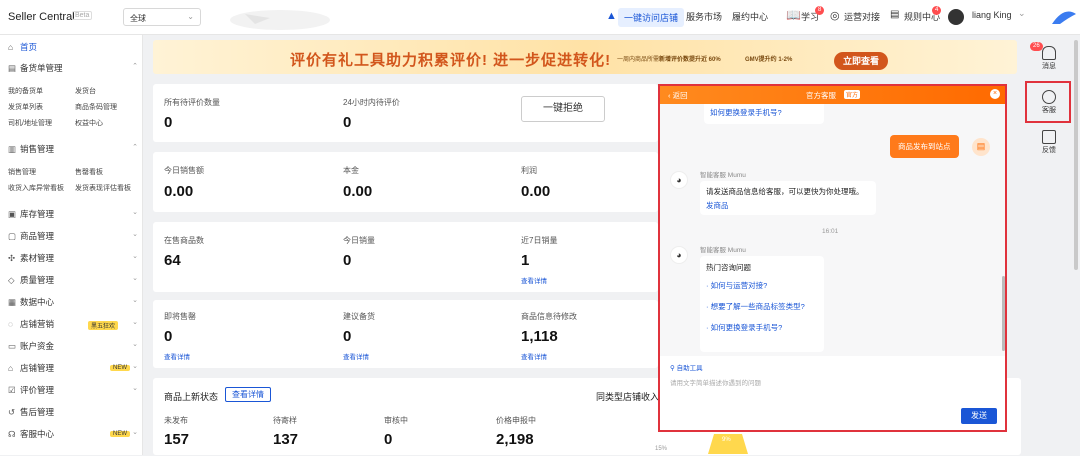 The image size is (1080, 456). Describe the element at coordinates (248, 394) in the screenshot. I see `view-detail-button: 查看详情` at that location.